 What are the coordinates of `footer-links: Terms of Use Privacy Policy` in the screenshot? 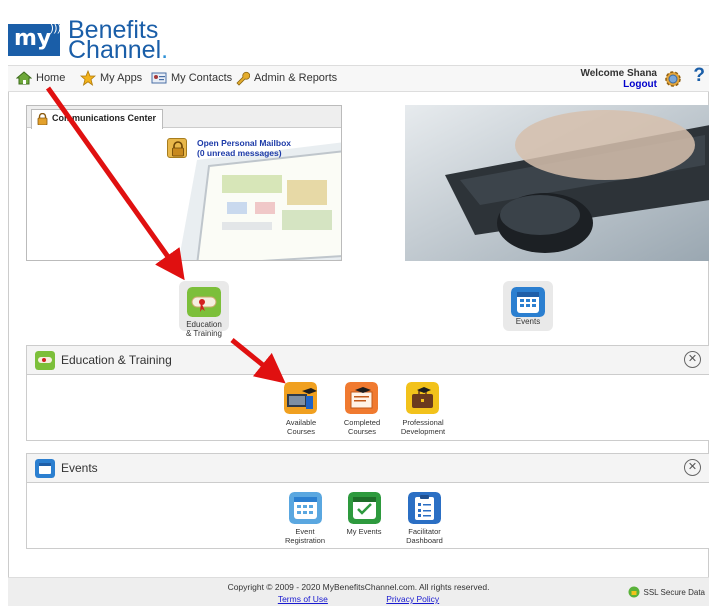 It's located at (358, 599).